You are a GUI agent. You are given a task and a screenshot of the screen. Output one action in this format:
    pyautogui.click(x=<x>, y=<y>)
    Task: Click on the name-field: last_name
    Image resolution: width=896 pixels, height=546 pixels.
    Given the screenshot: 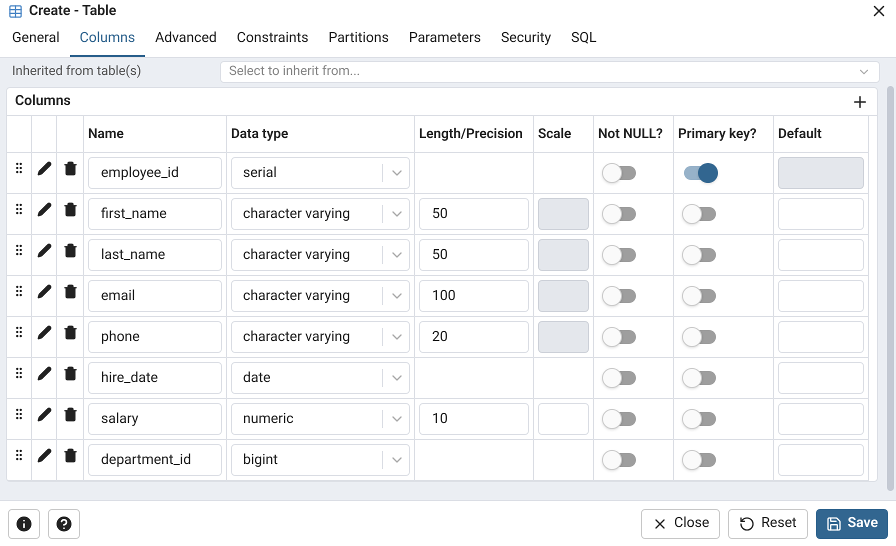 What is the action you would take?
    pyautogui.click(x=155, y=255)
    